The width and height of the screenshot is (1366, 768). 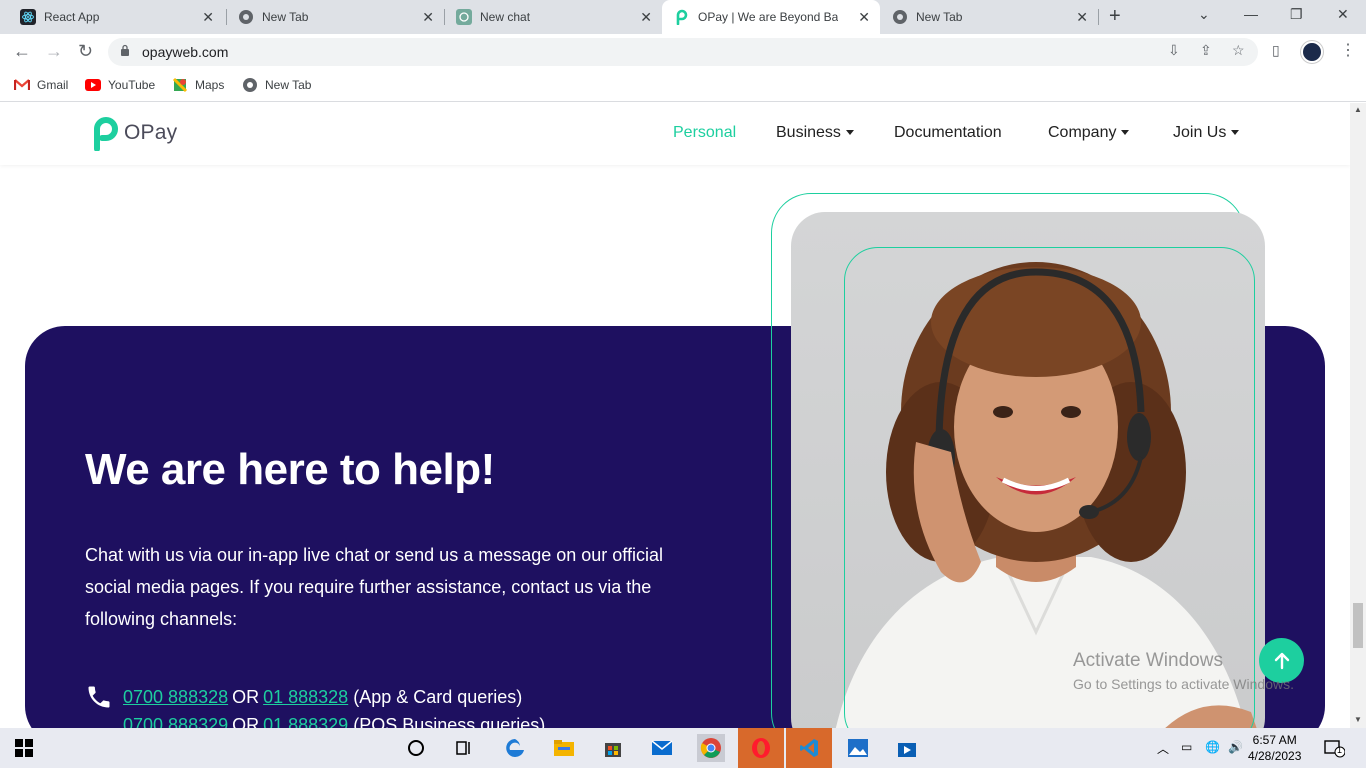 I want to click on help-title: We are here to help!, so click(x=290, y=469).